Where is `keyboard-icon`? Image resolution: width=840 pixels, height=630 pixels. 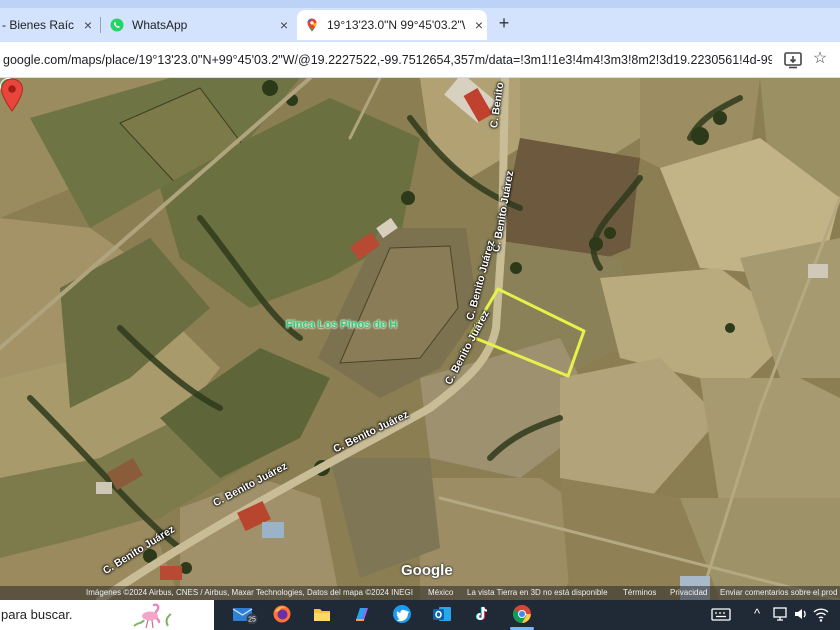
keyboard-icon is located at coordinates (721, 614).